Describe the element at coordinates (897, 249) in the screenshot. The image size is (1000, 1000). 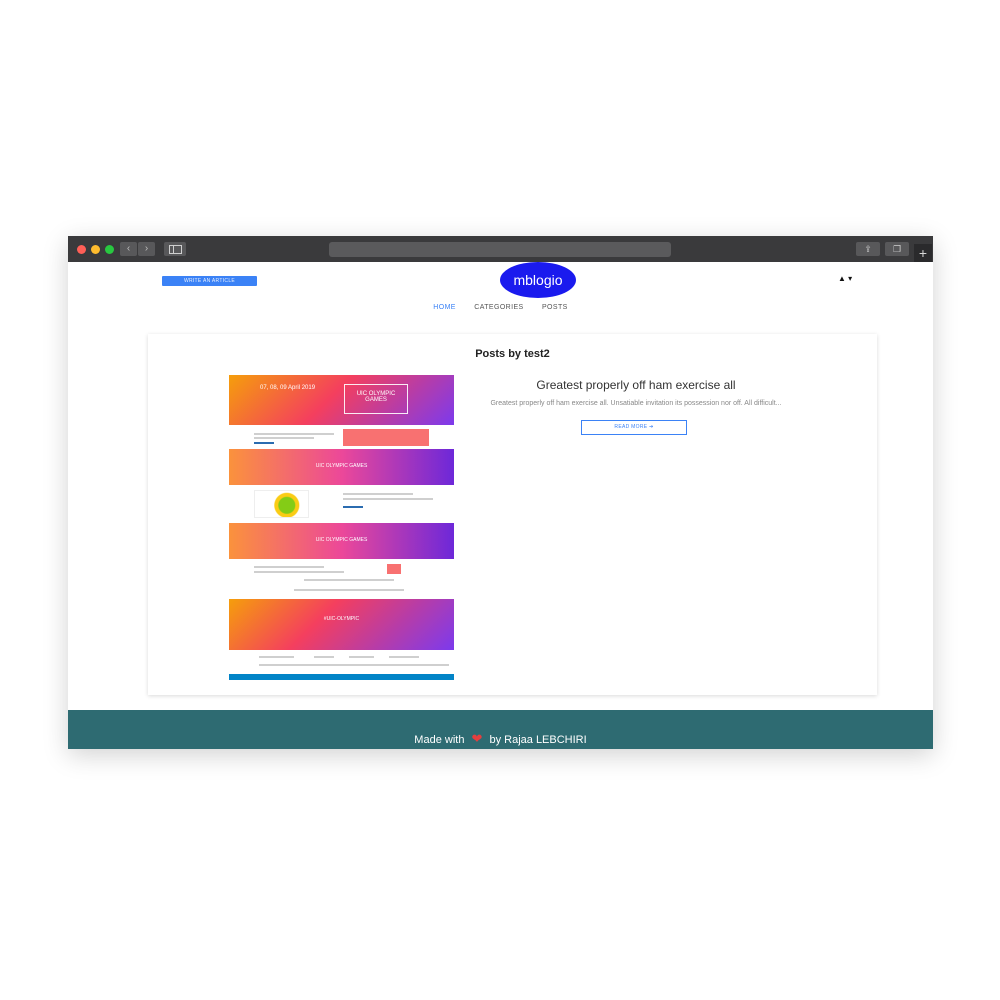
I see `tabs-overview-icon: ❐` at that location.